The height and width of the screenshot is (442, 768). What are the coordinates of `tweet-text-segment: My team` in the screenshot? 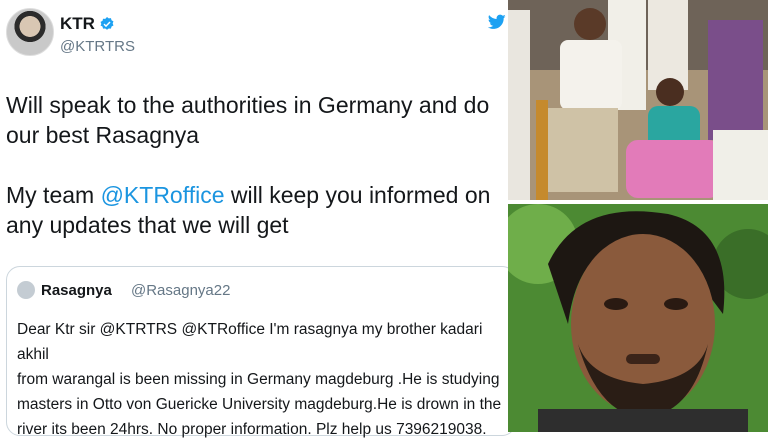 It's located at (53, 195).